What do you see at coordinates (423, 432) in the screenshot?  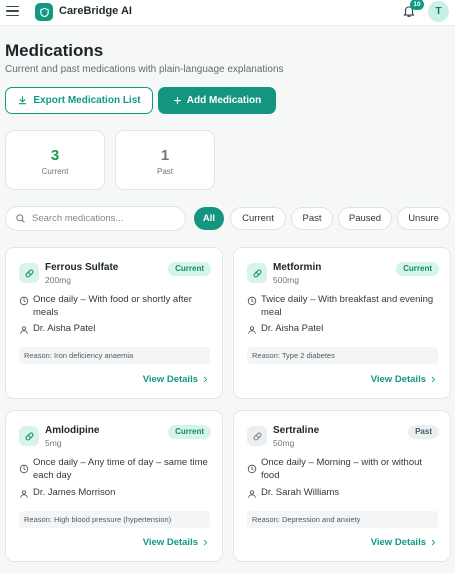 I see `status-badge: Past` at bounding box center [423, 432].